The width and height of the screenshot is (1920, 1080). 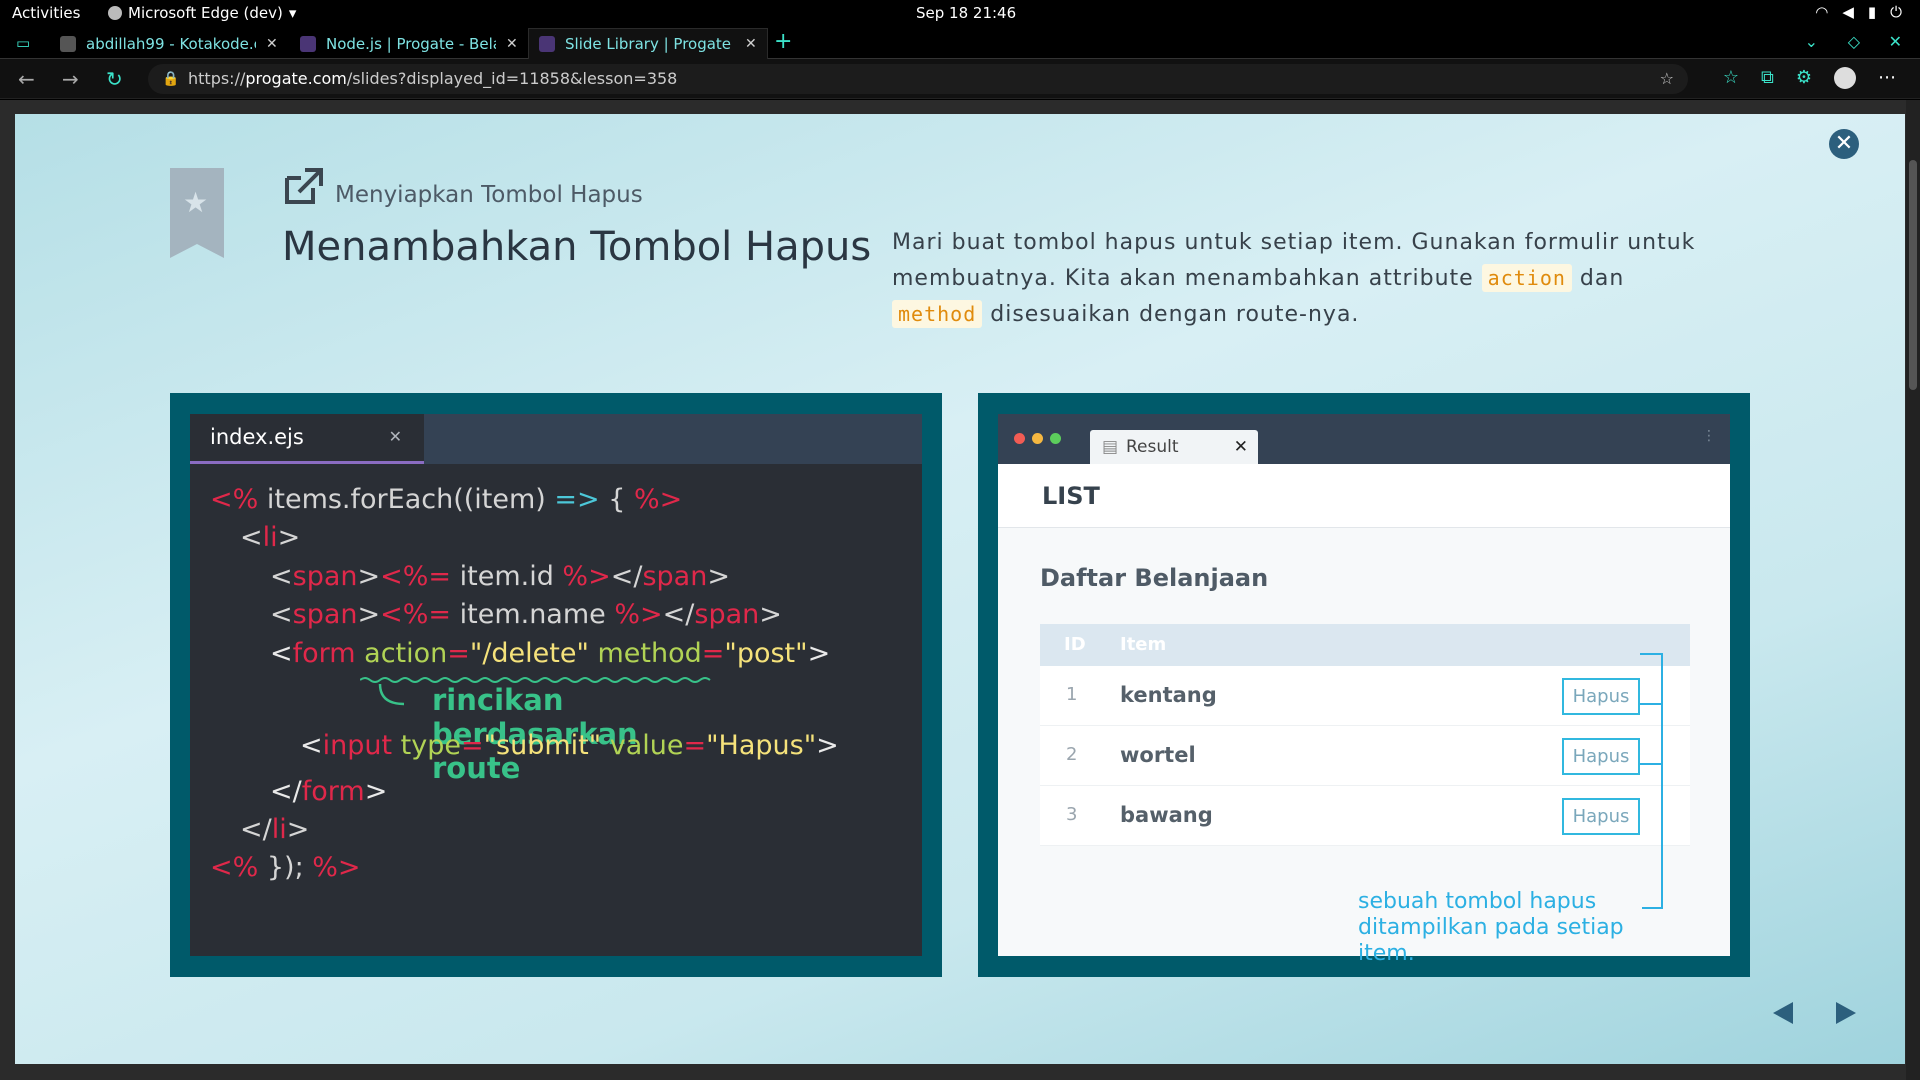 I want to click on activities-button: Activities, so click(x=46, y=13).